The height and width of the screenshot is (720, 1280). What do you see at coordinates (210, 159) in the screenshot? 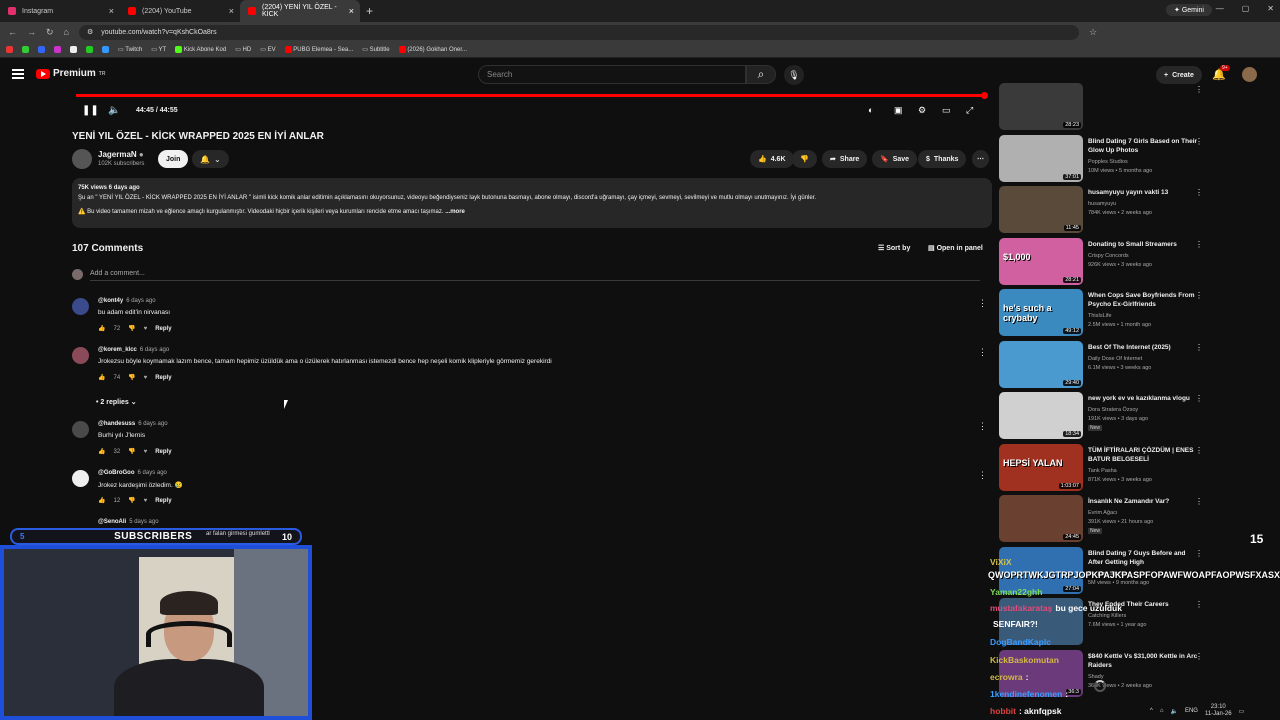
I see `subscribed-bell-button: 🔔 ⌄` at bounding box center [210, 159].